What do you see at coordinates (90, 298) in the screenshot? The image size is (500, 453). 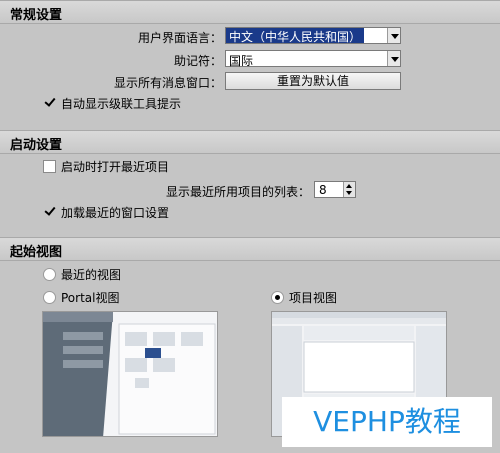 I see `portal-view-label: Portal视图` at bounding box center [90, 298].